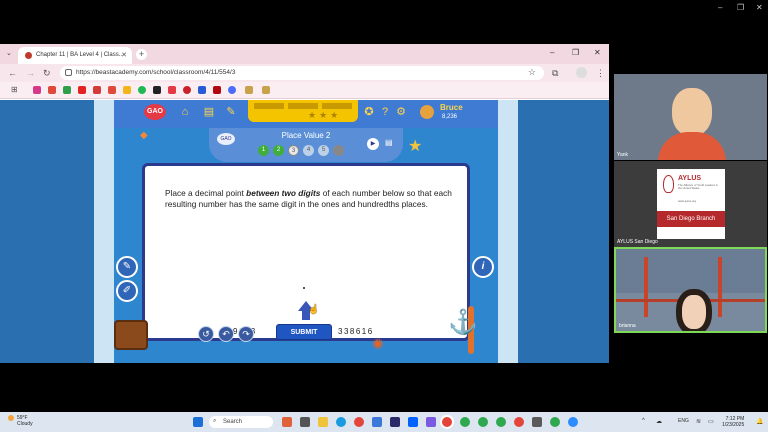 The image size is (768, 432). Describe the element at coordinates (68, 72) in the screenshot. I see `site-info-icon` at that location.